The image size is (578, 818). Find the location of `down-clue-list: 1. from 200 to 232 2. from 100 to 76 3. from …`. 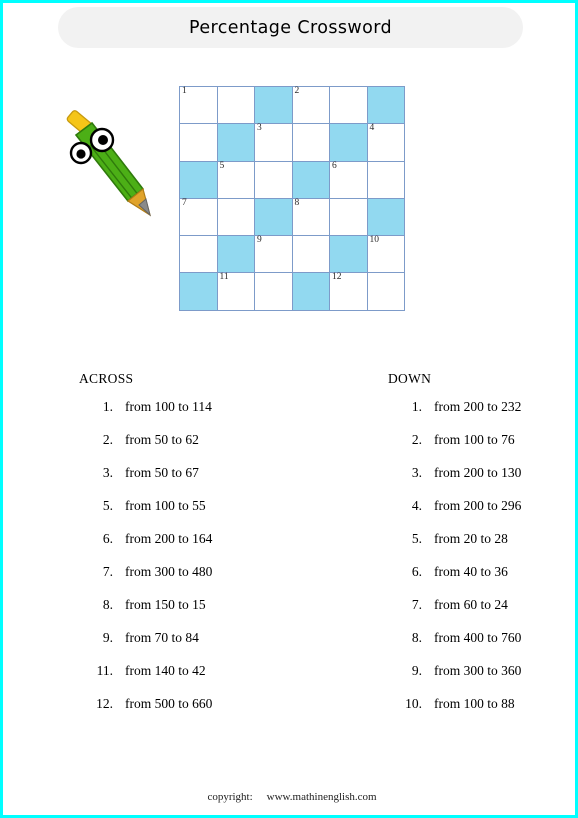

down-clue-list: 1. from 200 to 232 2. from 100 to 76 3. from … is located at coordinates (483, 564).